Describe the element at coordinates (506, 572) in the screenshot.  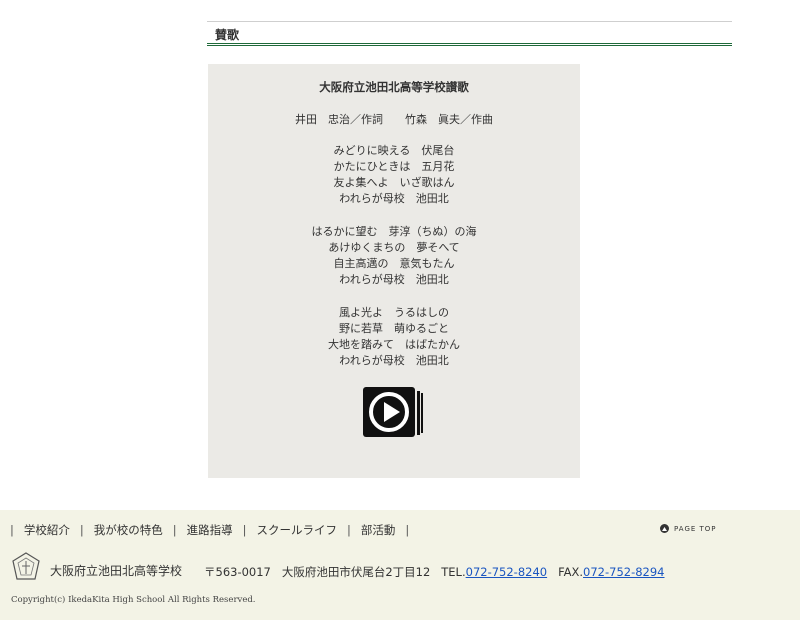
I see `tel-link: 072-752-8240` at that location.